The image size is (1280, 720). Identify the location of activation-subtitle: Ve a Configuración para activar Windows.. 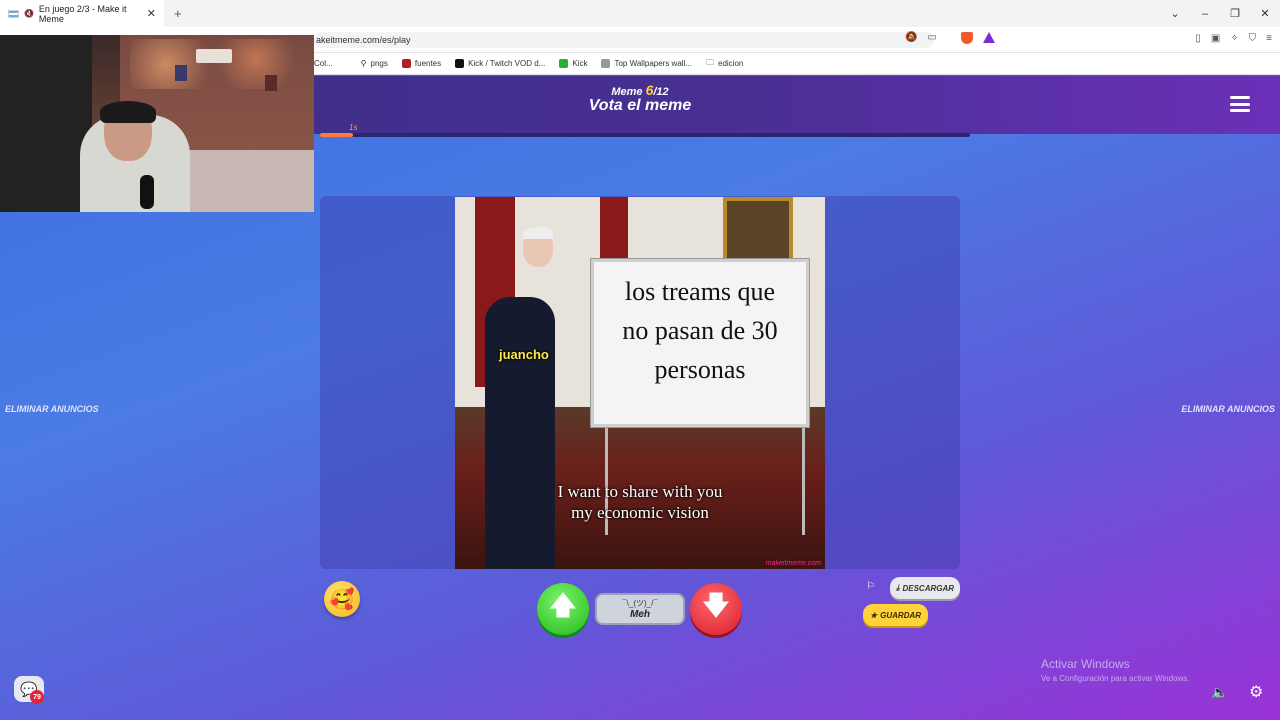
(1115, 678).